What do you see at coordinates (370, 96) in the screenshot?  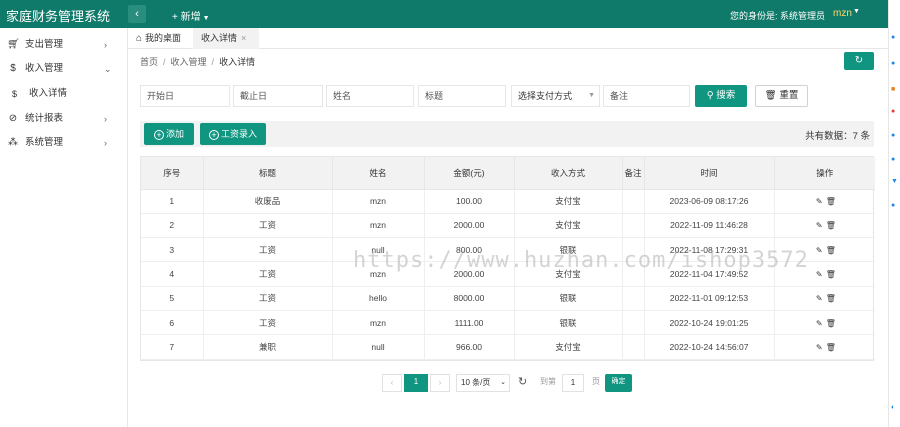 I see `name-input: 姓名` at bounding box center [370, 96].